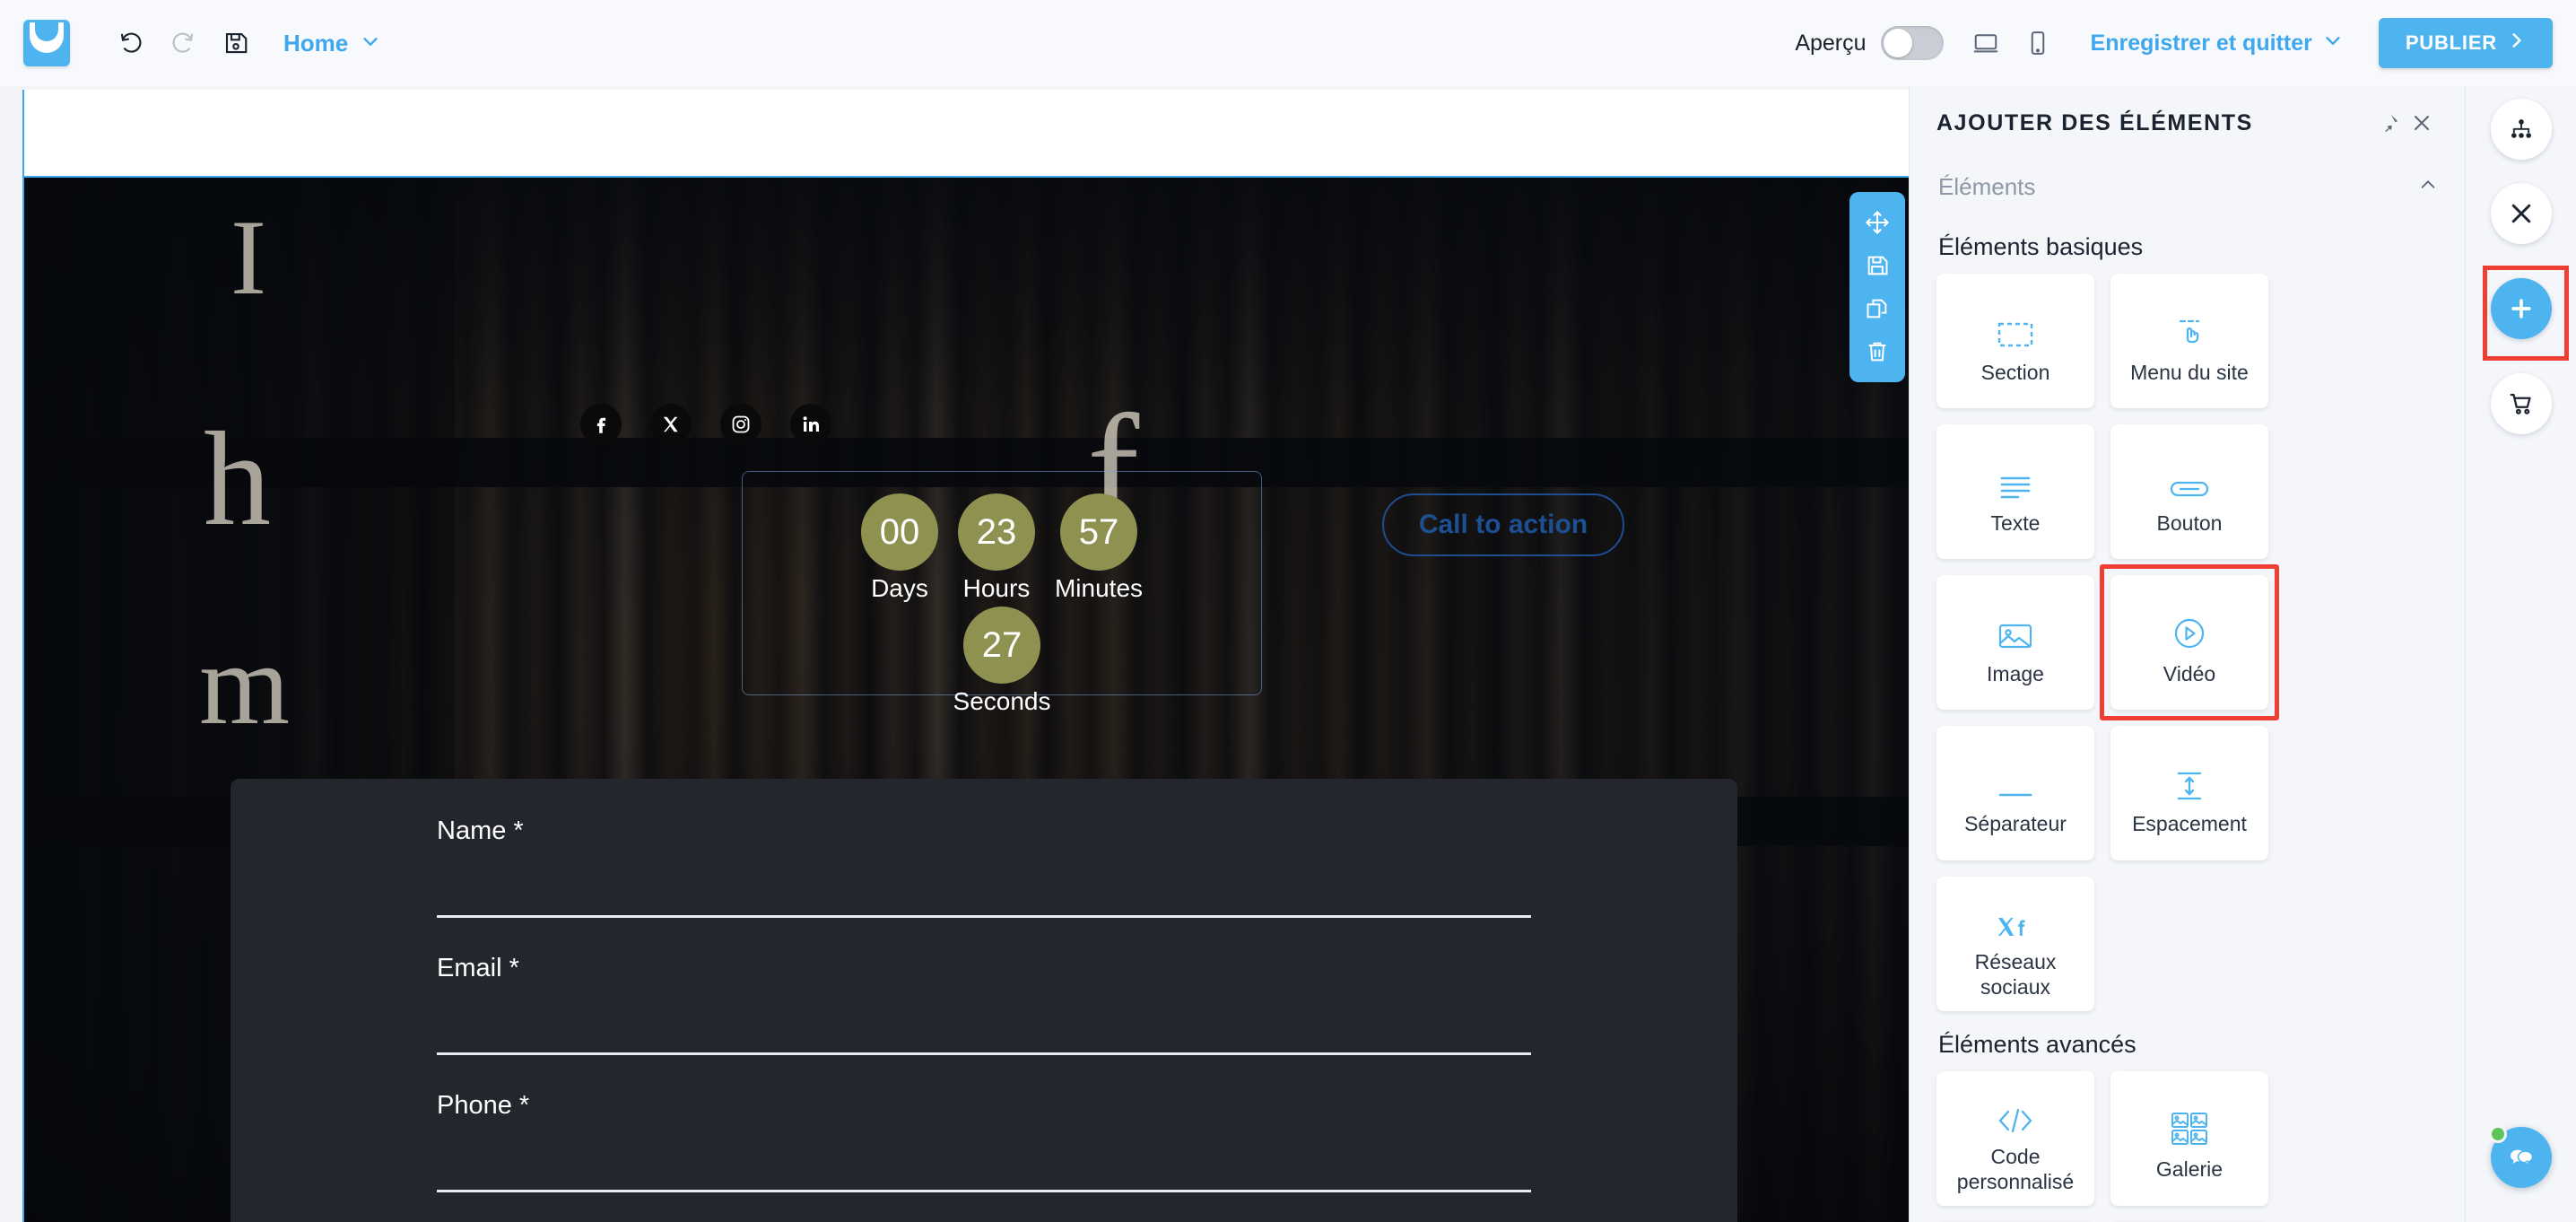  What do you see at coordinates (2189, 1169) in the screenshot?
I see `element-card-label: Galerie` at bounding box center [2189, 1169].